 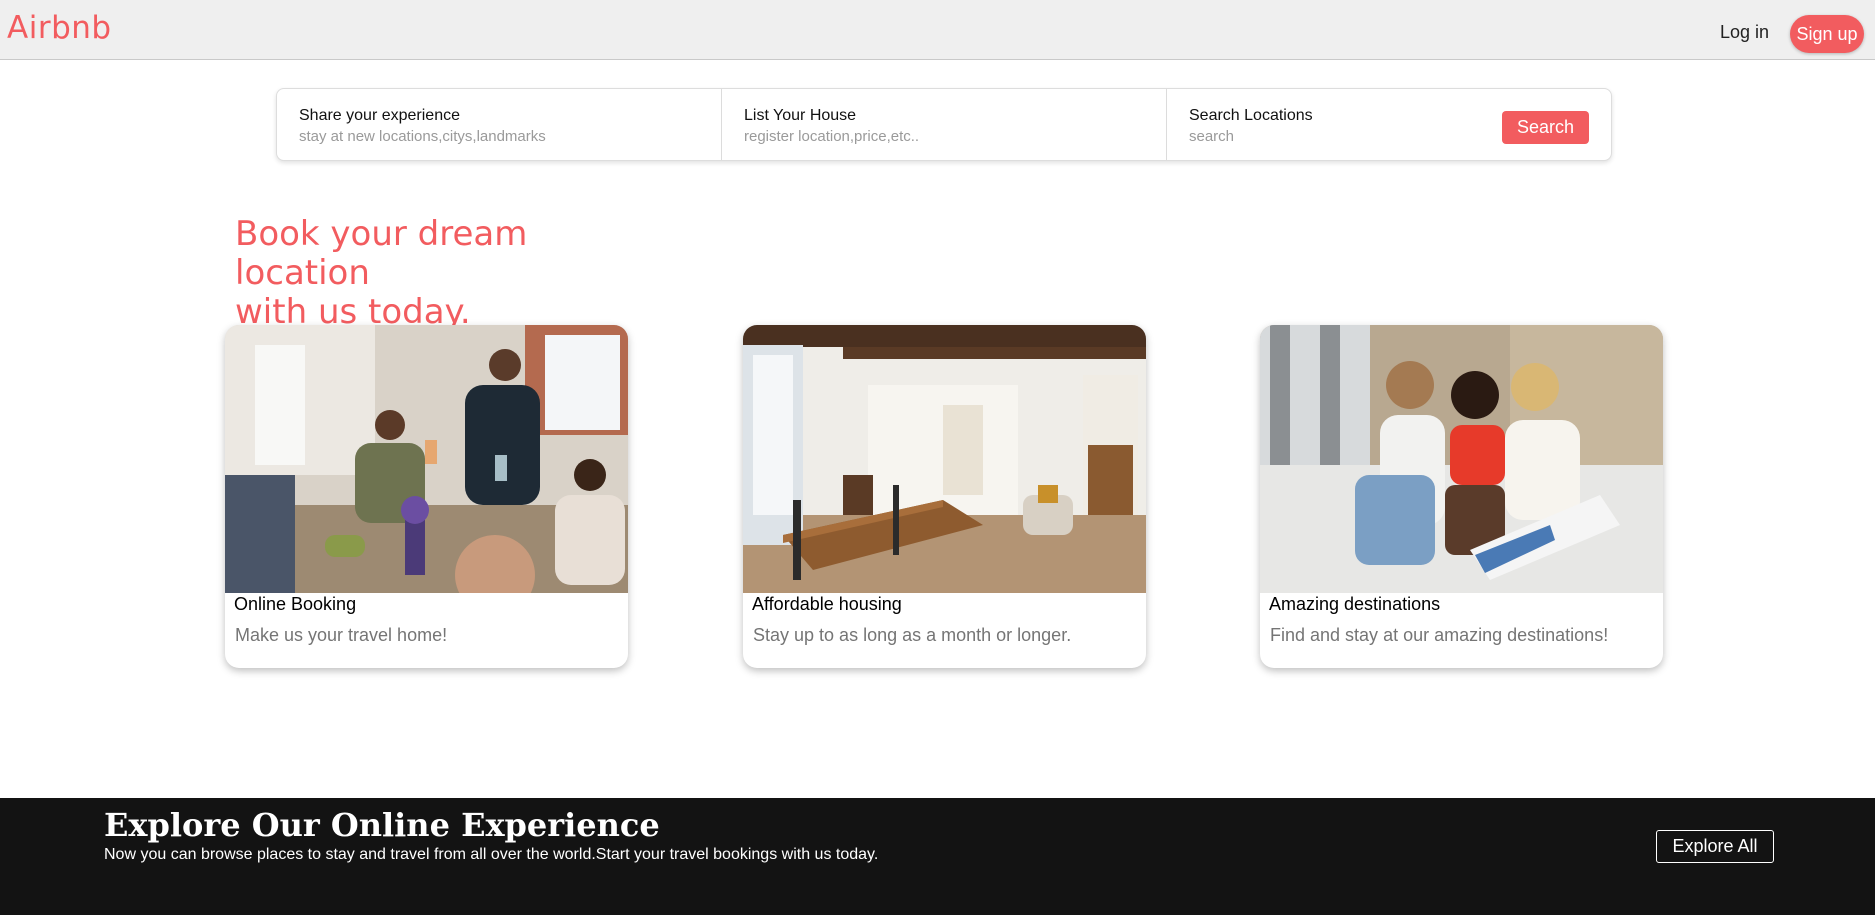 I want to click on search-button: Search, so click(x=1545, y=127).